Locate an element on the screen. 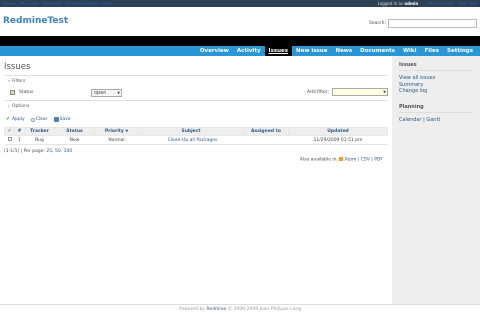  issue-subject-link: Clean-Up all Packages is located at coordinates (193, 140).